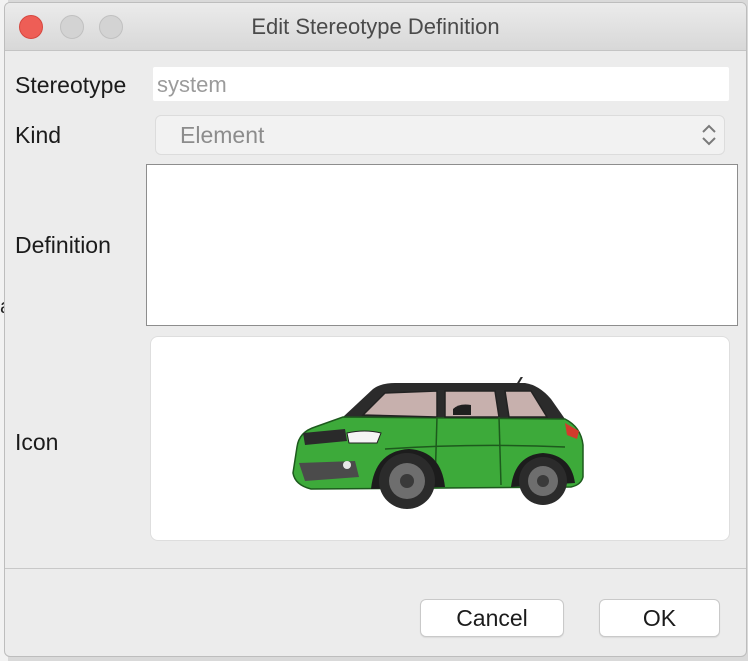 The image size is (748, 661). What do you see at coordinates (63, 245) in the screenshot?
I see `definition-label: Definition` at bounding box center [63, 245].